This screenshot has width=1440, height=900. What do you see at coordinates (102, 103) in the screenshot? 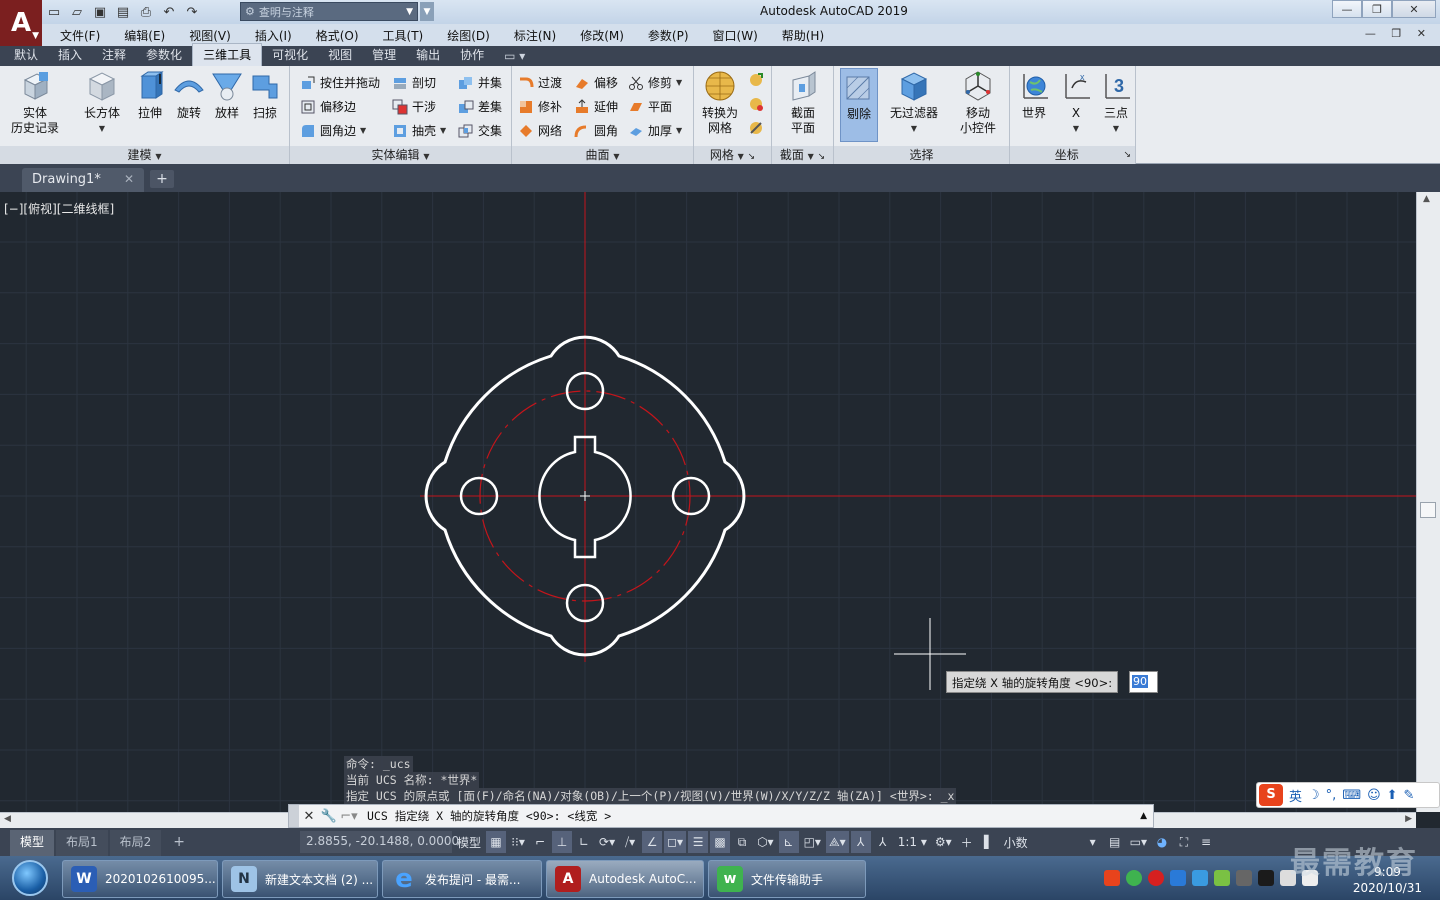
I see `box-button: 长方体 ▼` at bounding box center [102, 103].